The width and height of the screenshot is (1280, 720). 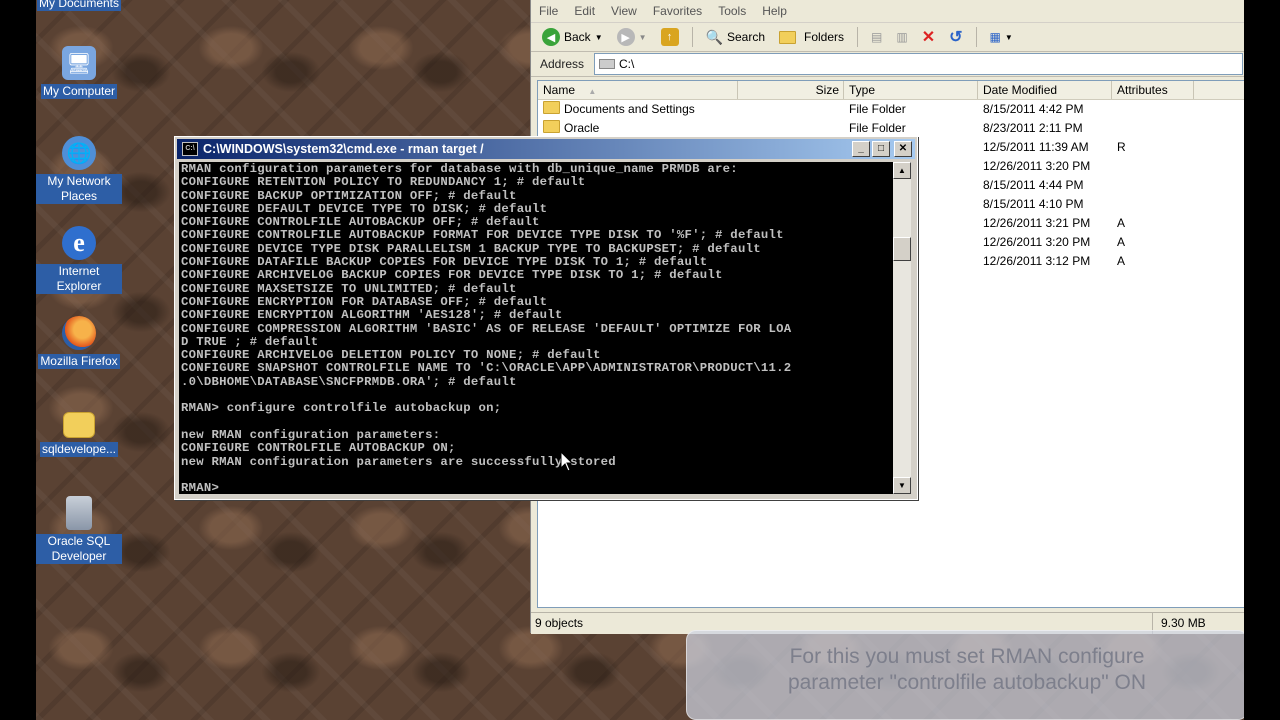 What do you see at coordinates (562, 64) in the screenshot?
I see `address-label: Address` at bounding box center [562, 64].